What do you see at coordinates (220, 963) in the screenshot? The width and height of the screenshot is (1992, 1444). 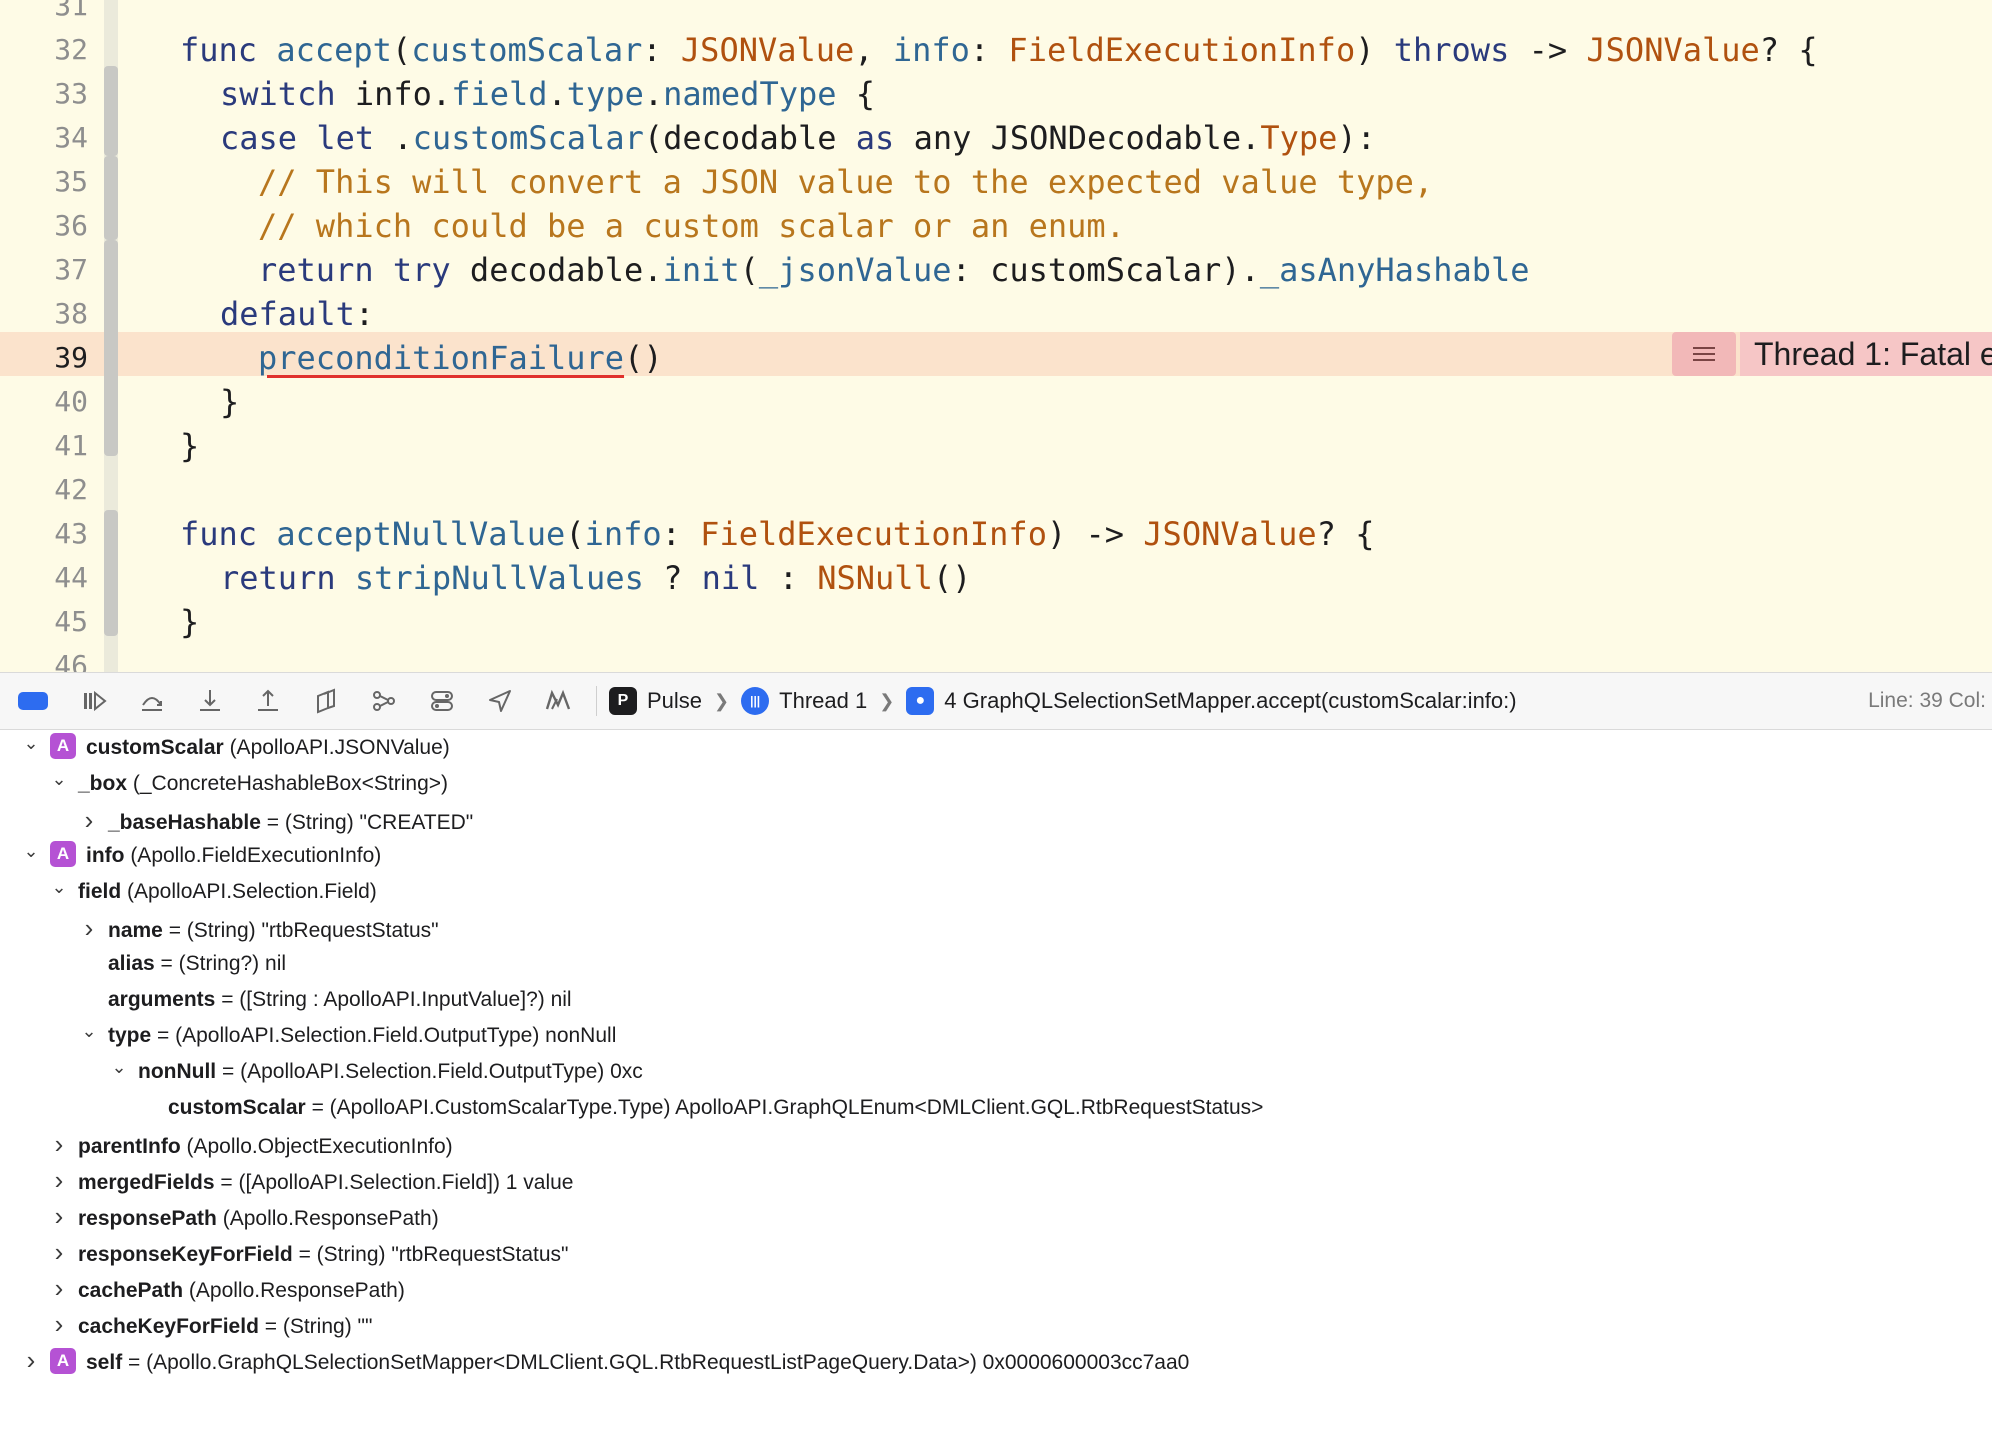 I see `variable-type-value: = (String?) nil` at bounding box center [220, 963].